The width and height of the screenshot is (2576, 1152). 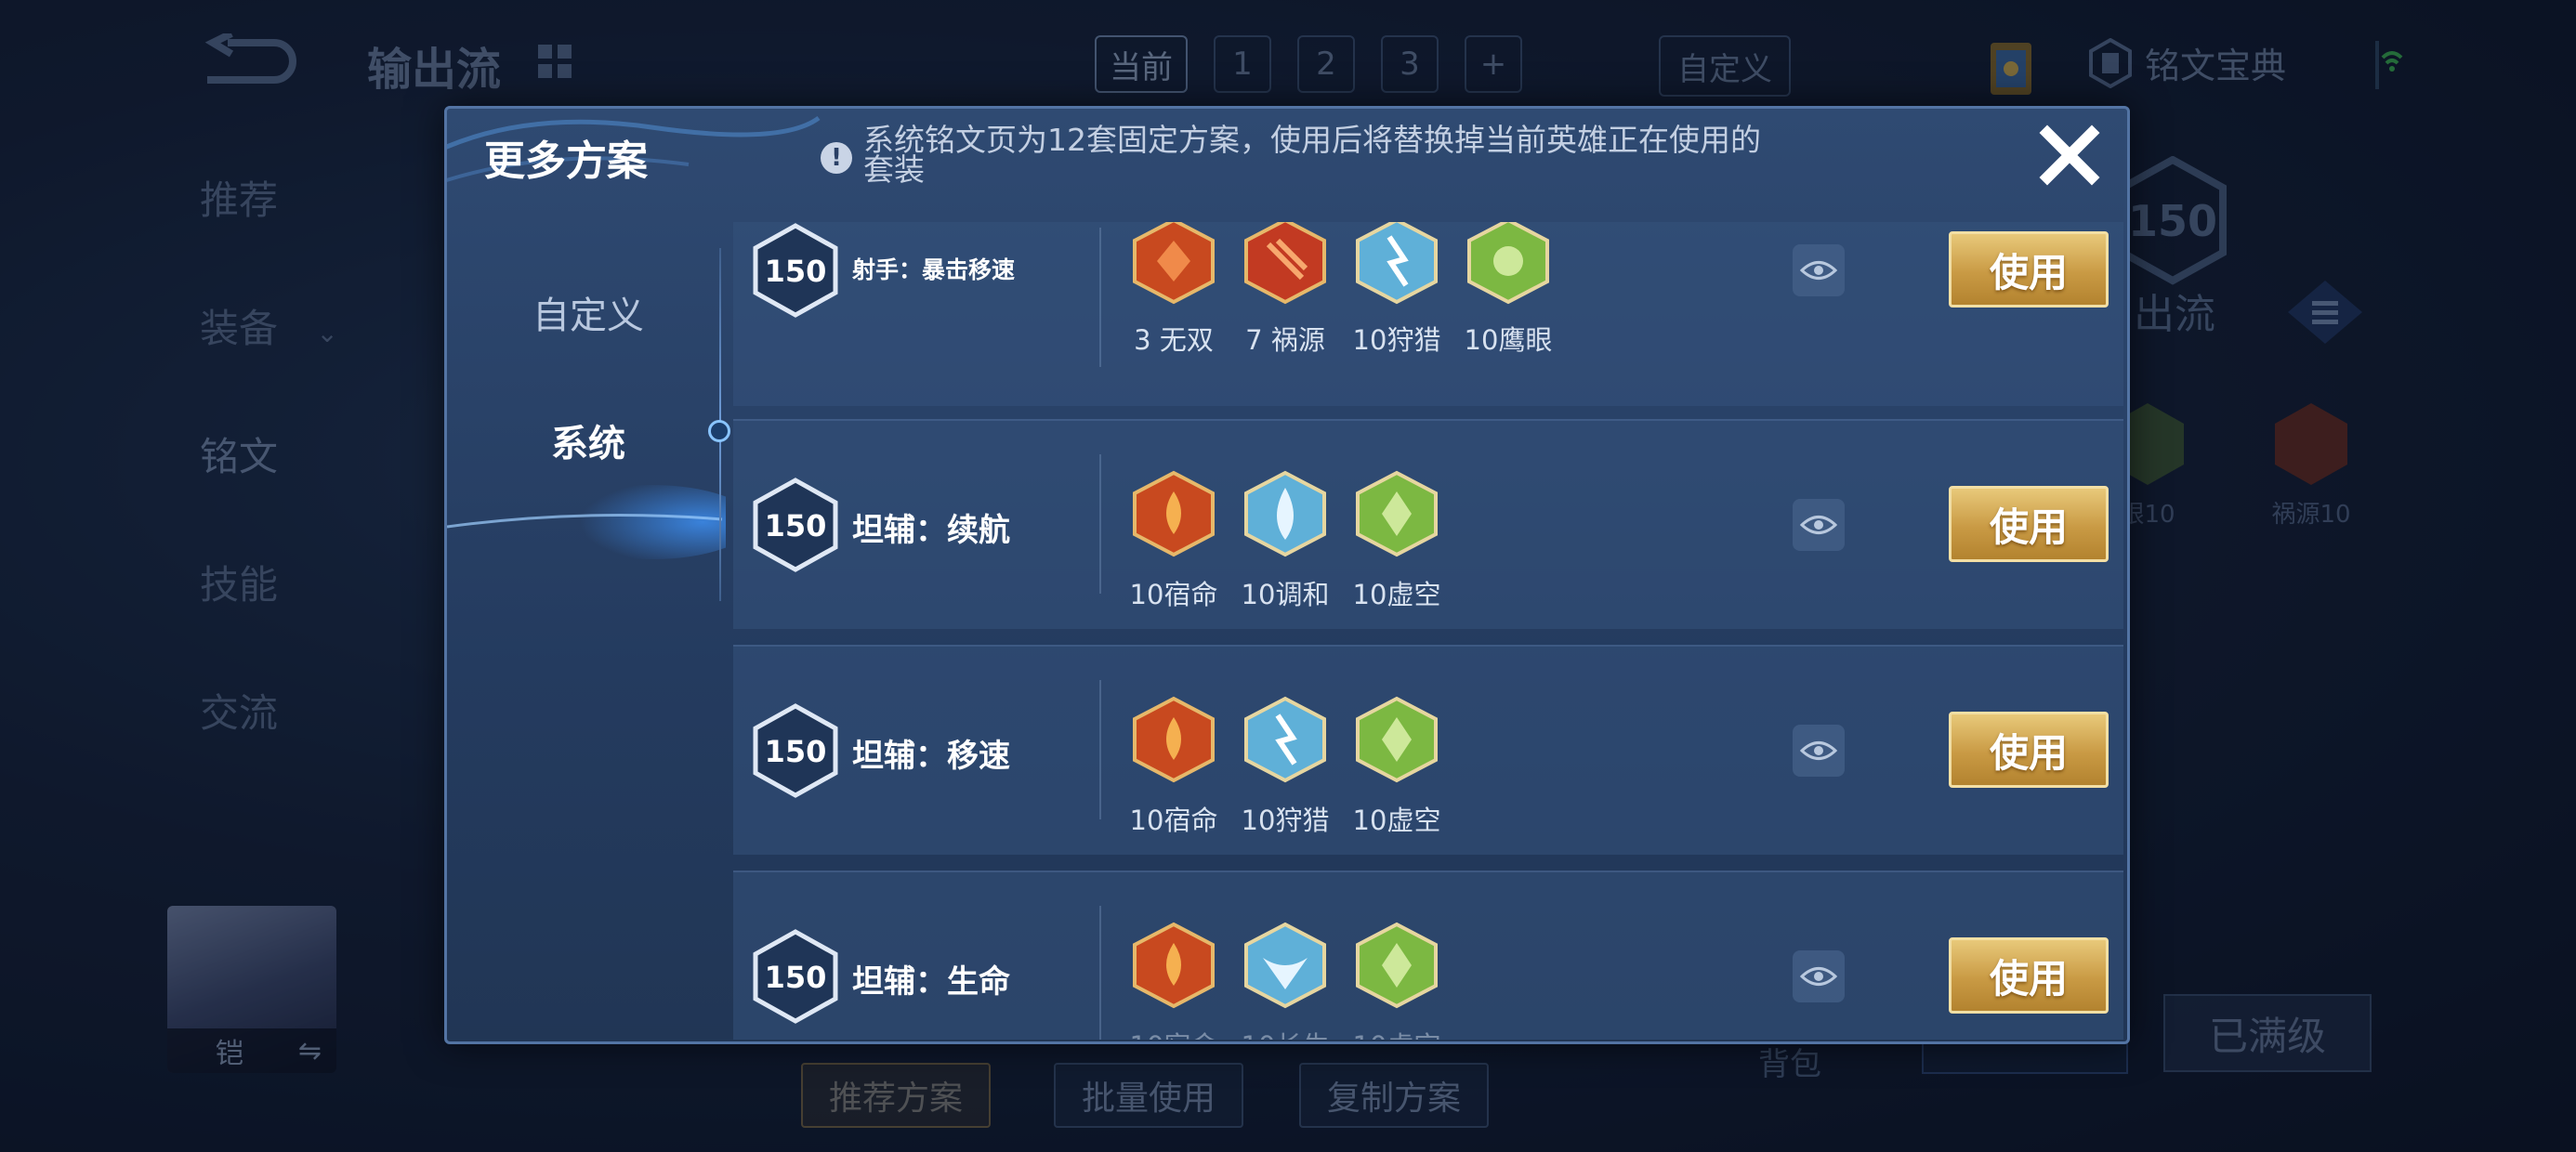 What do you see at coordinates (1285, 1032) in the screenshot?
I see `rune-label: 10长生` at bounding box center [1285, 1032].